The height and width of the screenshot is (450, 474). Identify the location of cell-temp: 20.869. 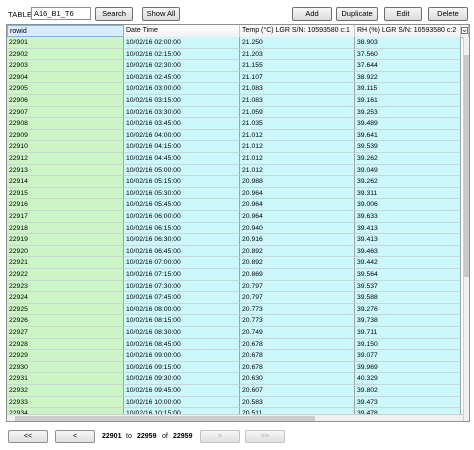
(297, 275).